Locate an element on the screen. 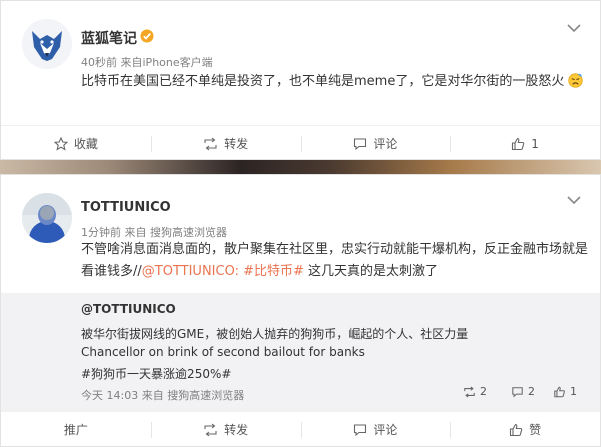 This screenshot has height=447, width=601. hashtag-link: #比特币# is located at coordinates (273, 271).